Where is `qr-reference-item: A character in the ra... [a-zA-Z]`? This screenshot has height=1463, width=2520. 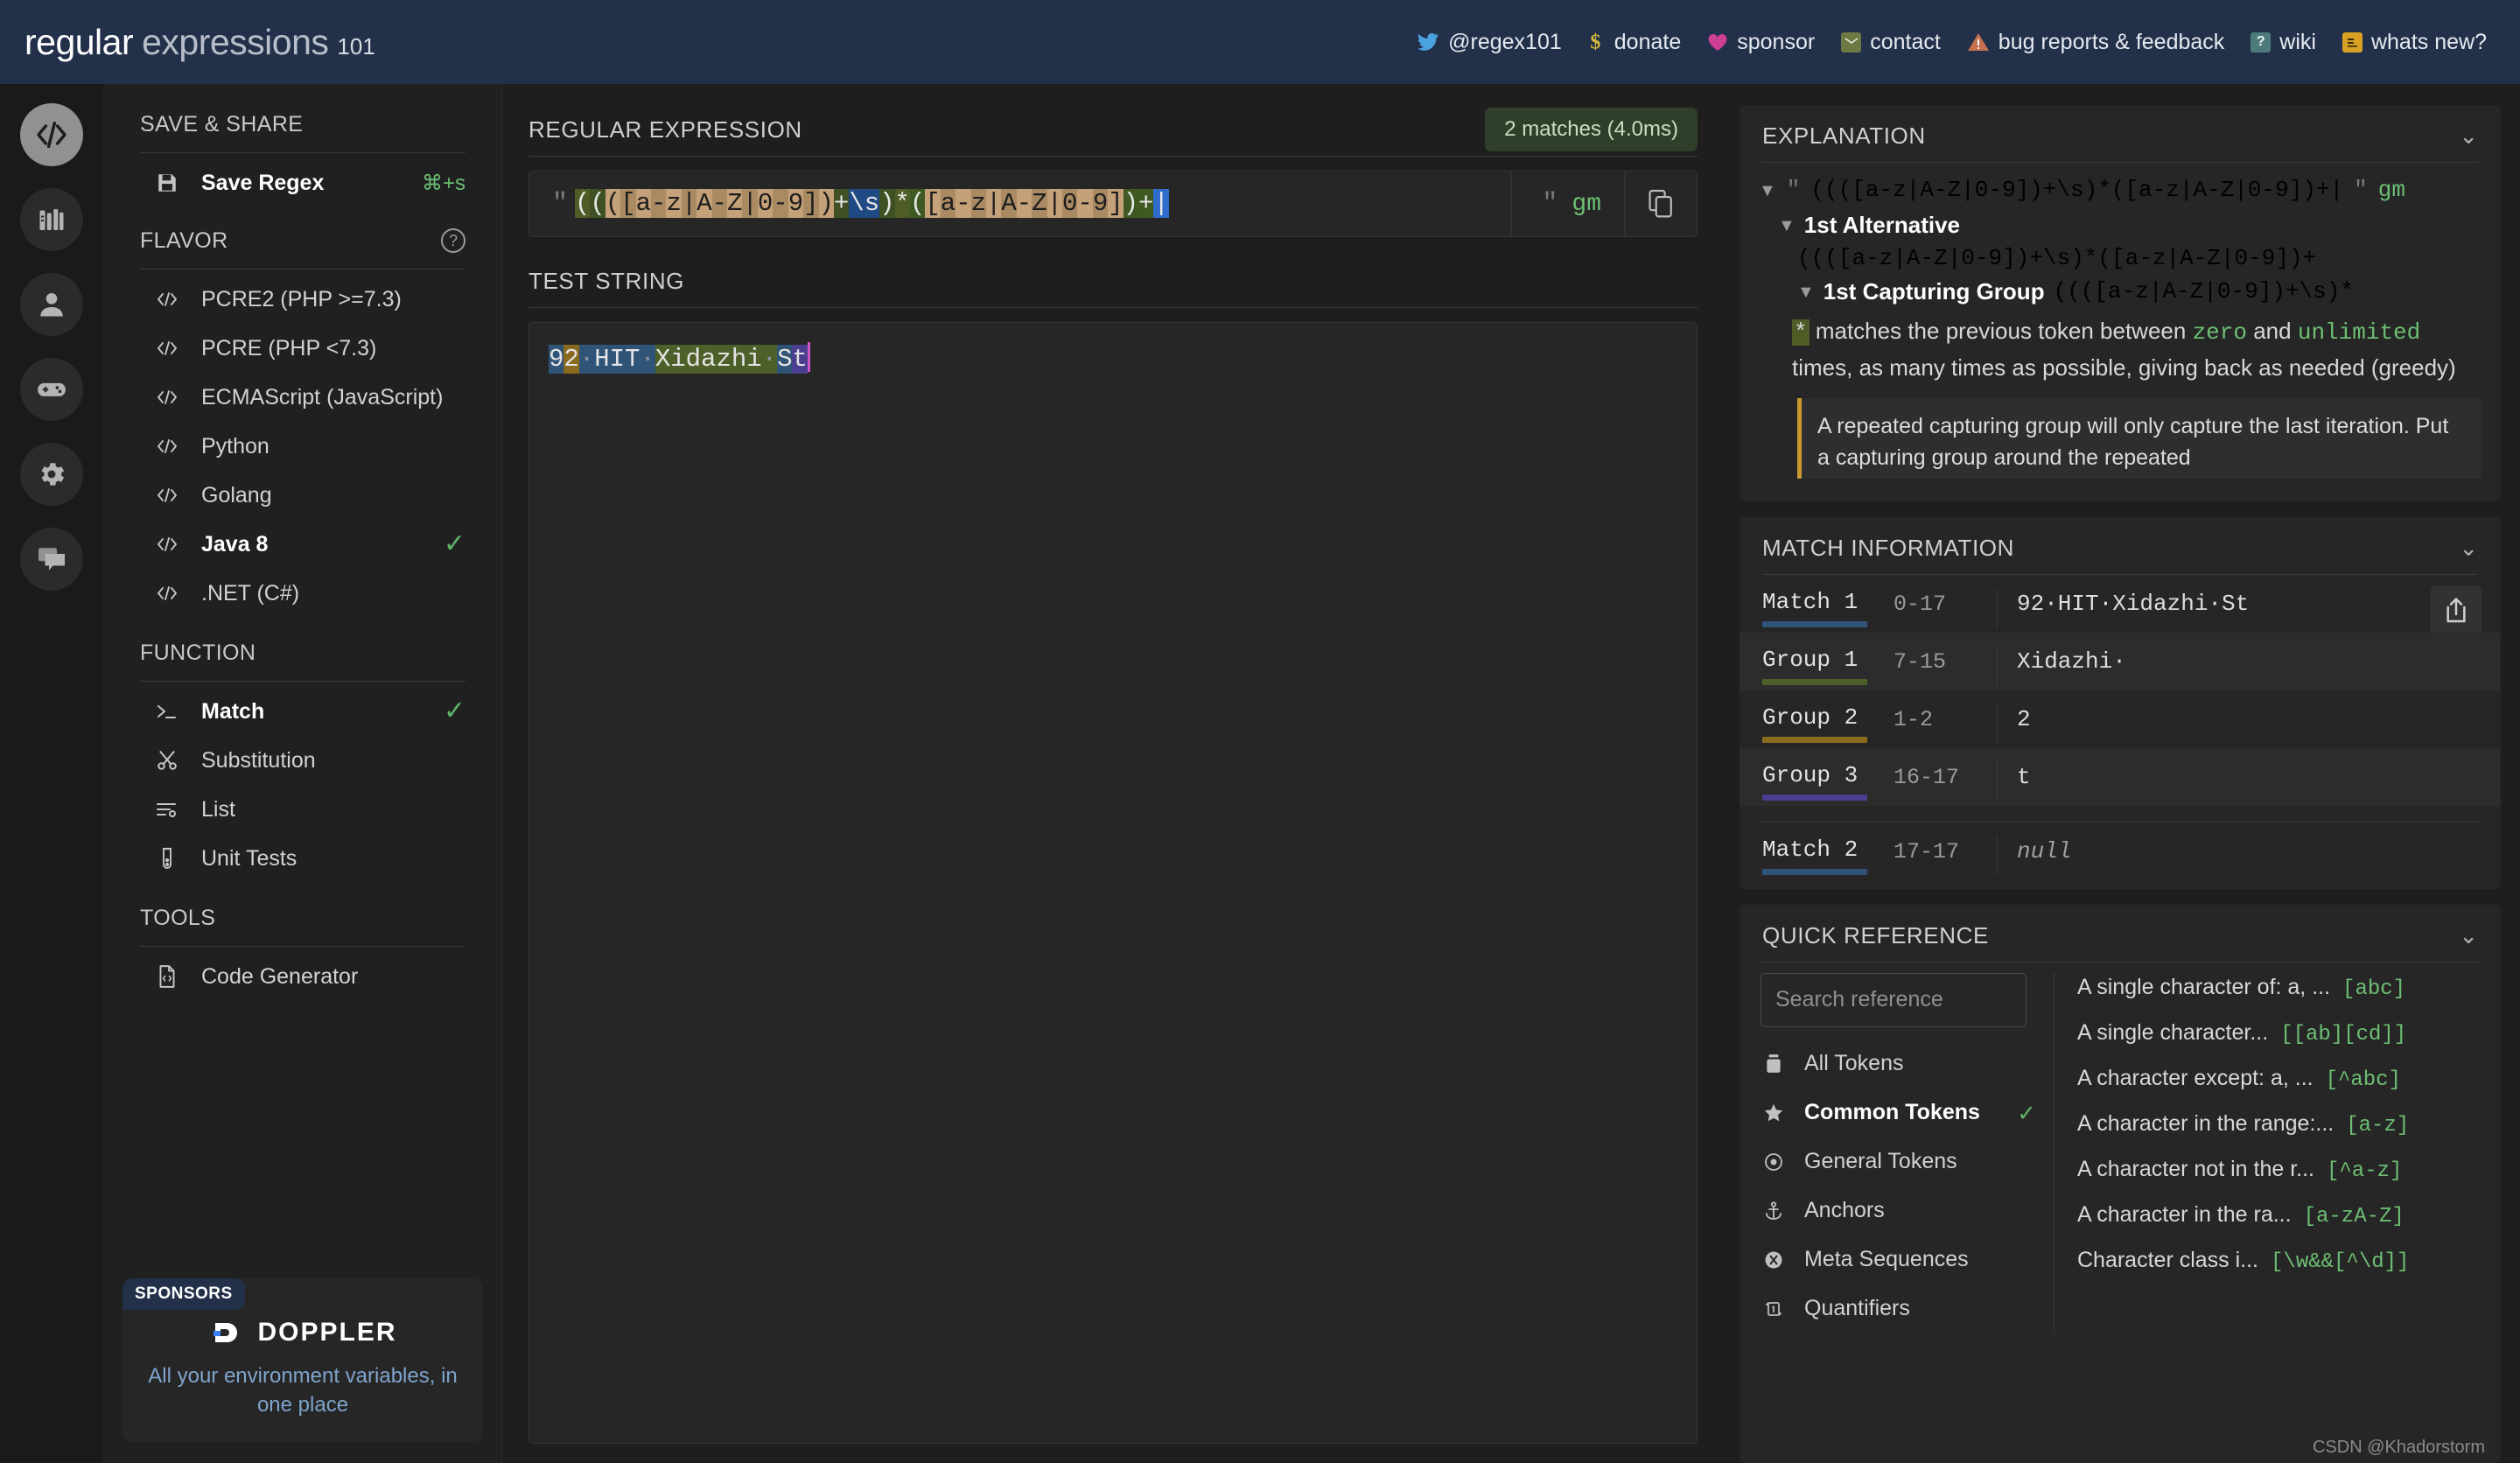
qr-reference-item: A character in the ra... [a-zA-Z] is located at coordinates (2277, 1225).